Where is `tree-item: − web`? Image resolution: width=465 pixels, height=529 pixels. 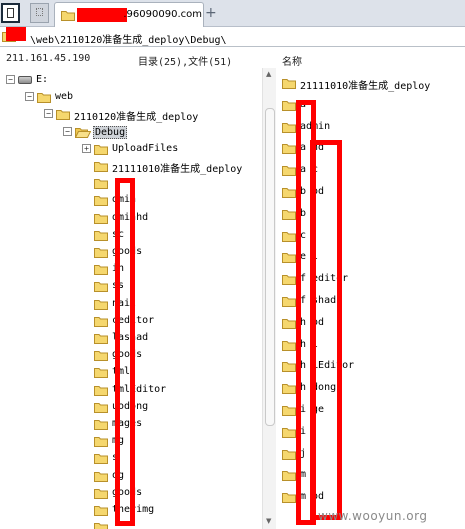
tree-item: − web is located at coordinates (131, 96).